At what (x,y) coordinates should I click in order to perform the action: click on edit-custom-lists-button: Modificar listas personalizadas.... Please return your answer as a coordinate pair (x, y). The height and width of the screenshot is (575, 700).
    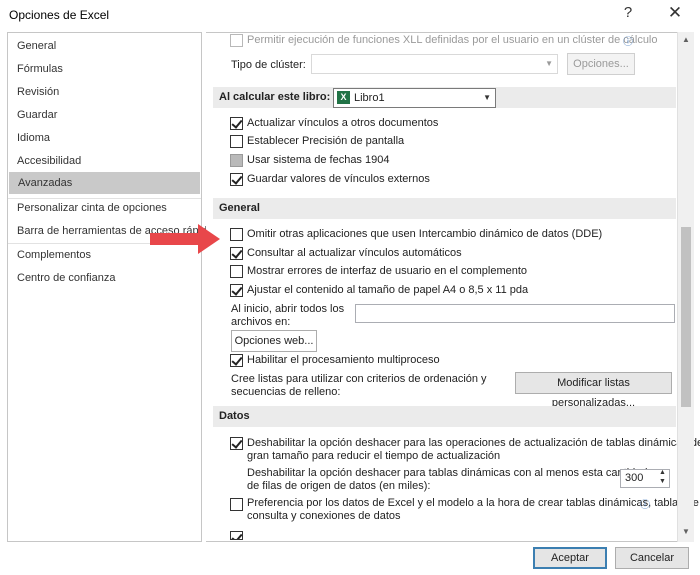
    Looking at the image, I should click on (593, 390).